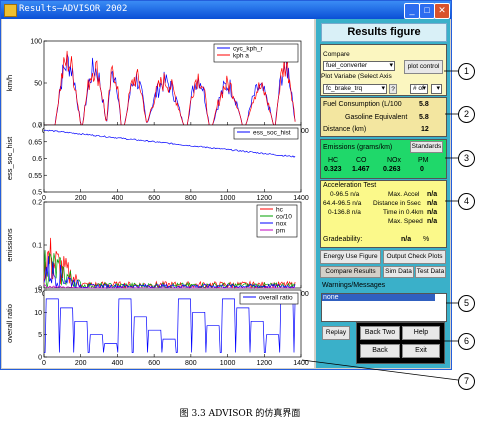  Describe the element at coordinates (466, 158) in the screenshot. I see `callout-3: 3` at that location.